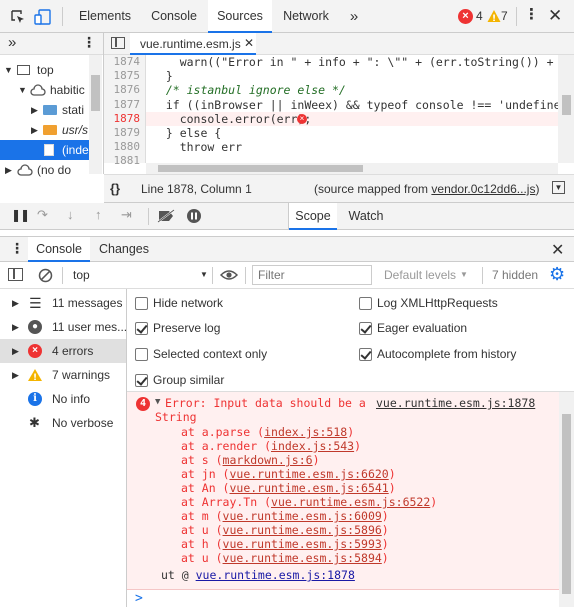  Describe the element at coordinates (483, 189) in the screenshot. I see `source-map-link: vendor.0c12dd6...js` at that location.